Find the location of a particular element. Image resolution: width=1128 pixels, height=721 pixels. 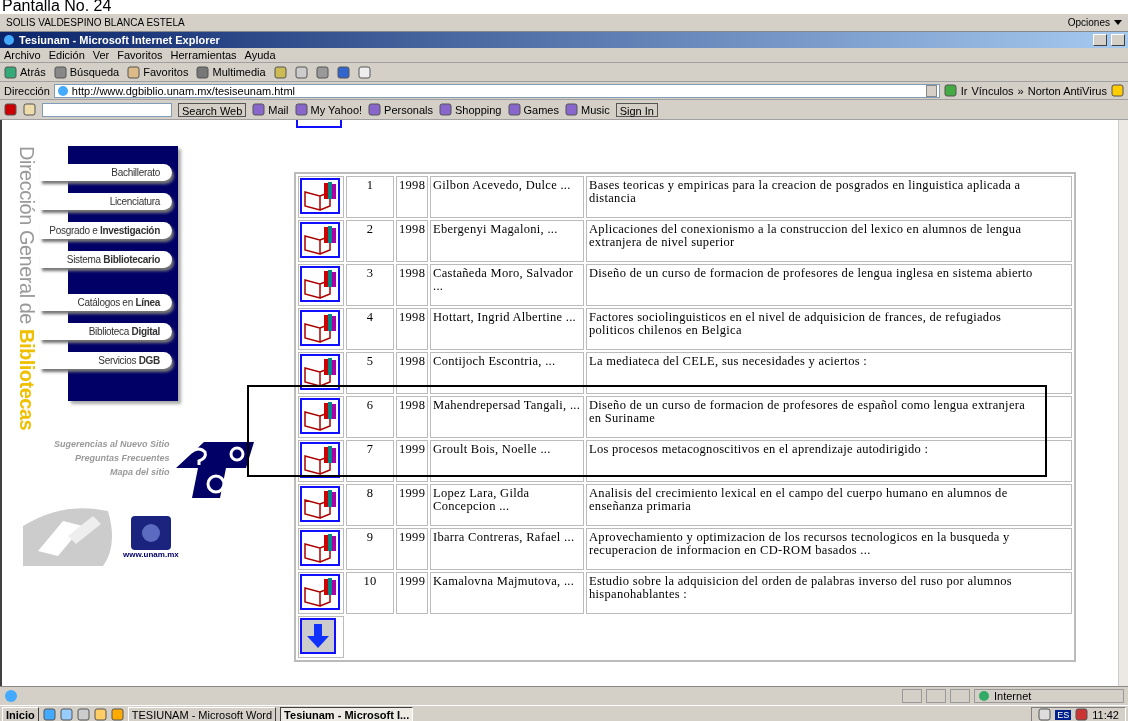

menu-item: Herramientas is located at coordinates (203, 55).